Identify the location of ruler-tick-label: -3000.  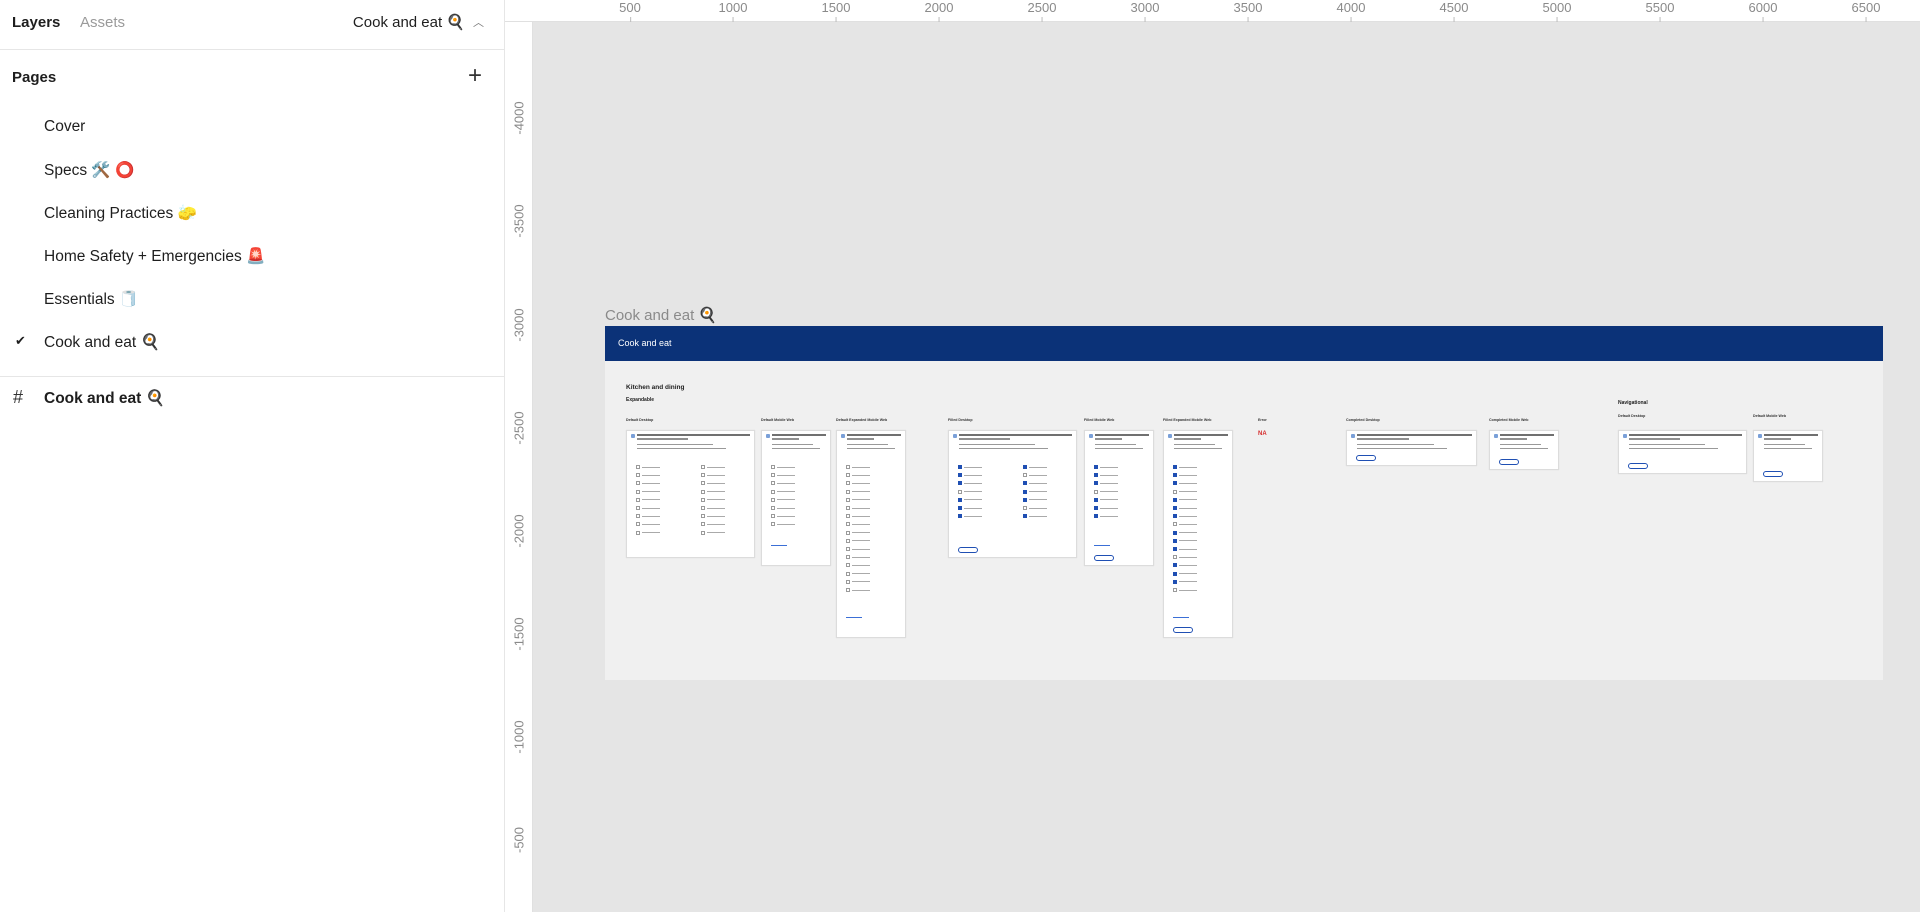
(519, 325).